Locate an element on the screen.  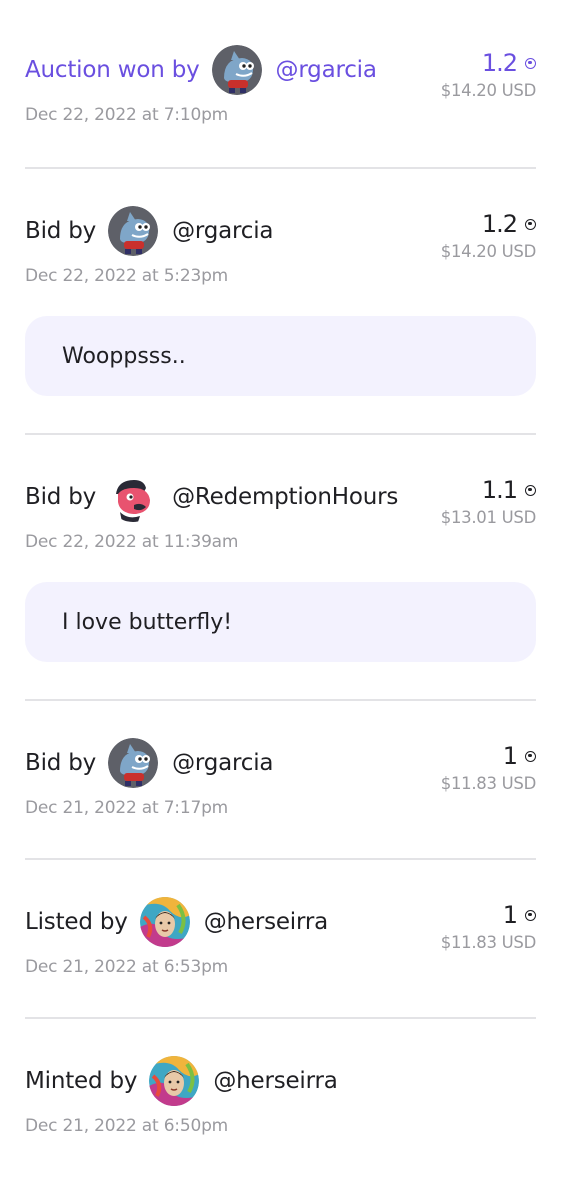
bid-comment: Wooppsss.. is located at coordinates (280, 356).